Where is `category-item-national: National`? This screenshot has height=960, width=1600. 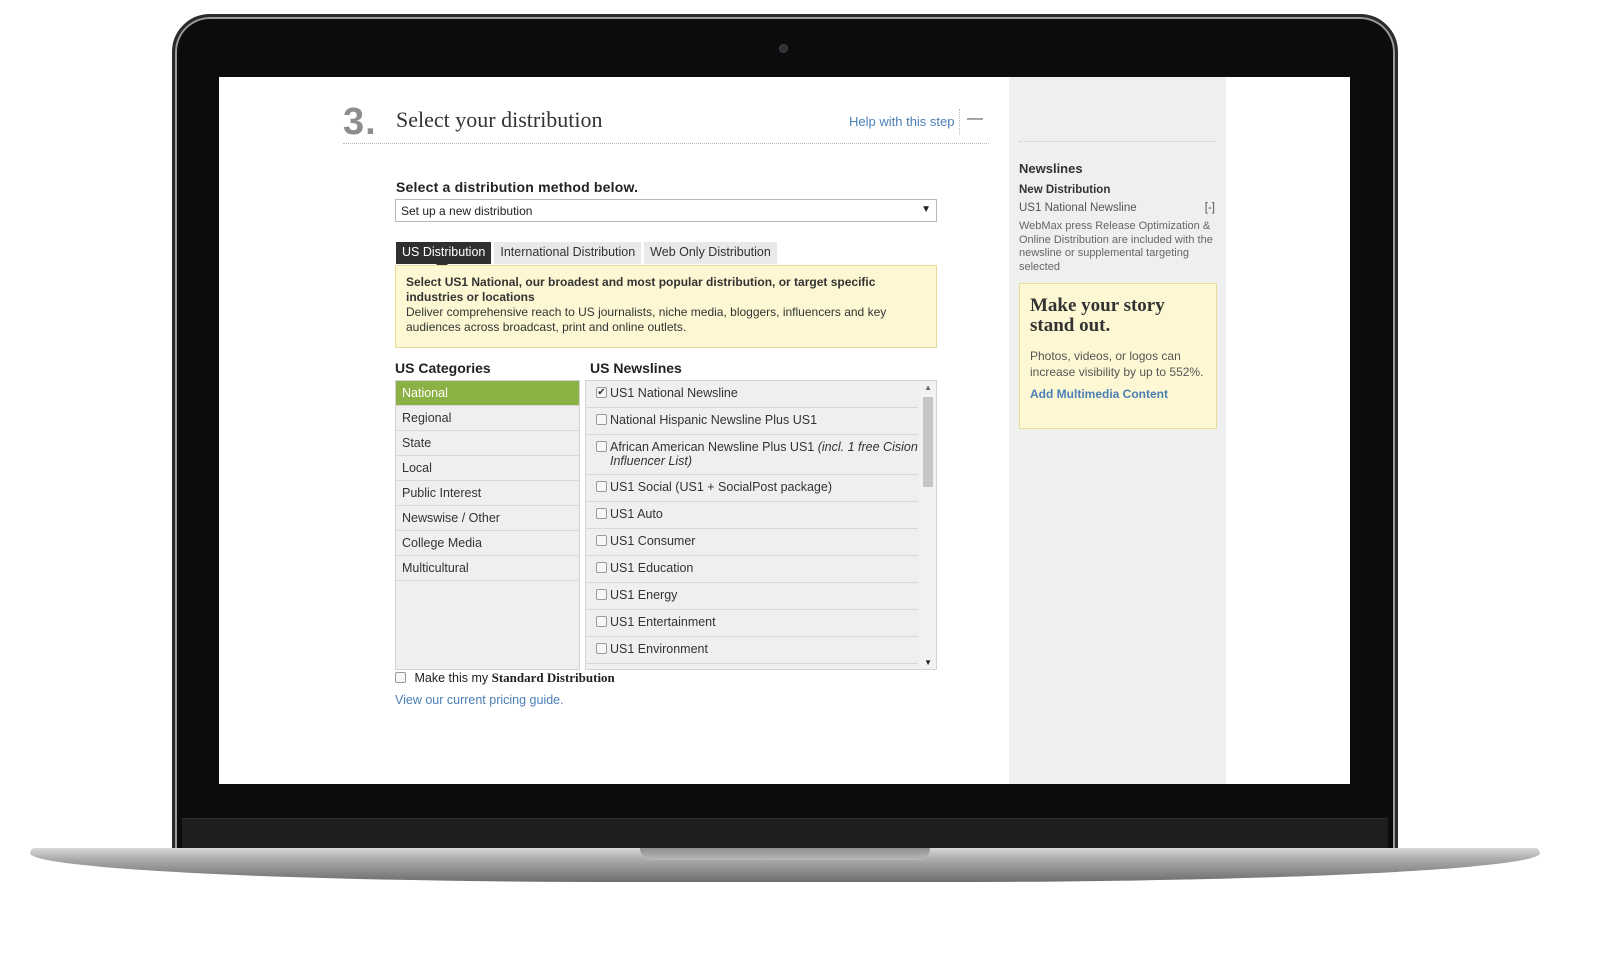
category-item-national: National is located at coordinates (487, 393).